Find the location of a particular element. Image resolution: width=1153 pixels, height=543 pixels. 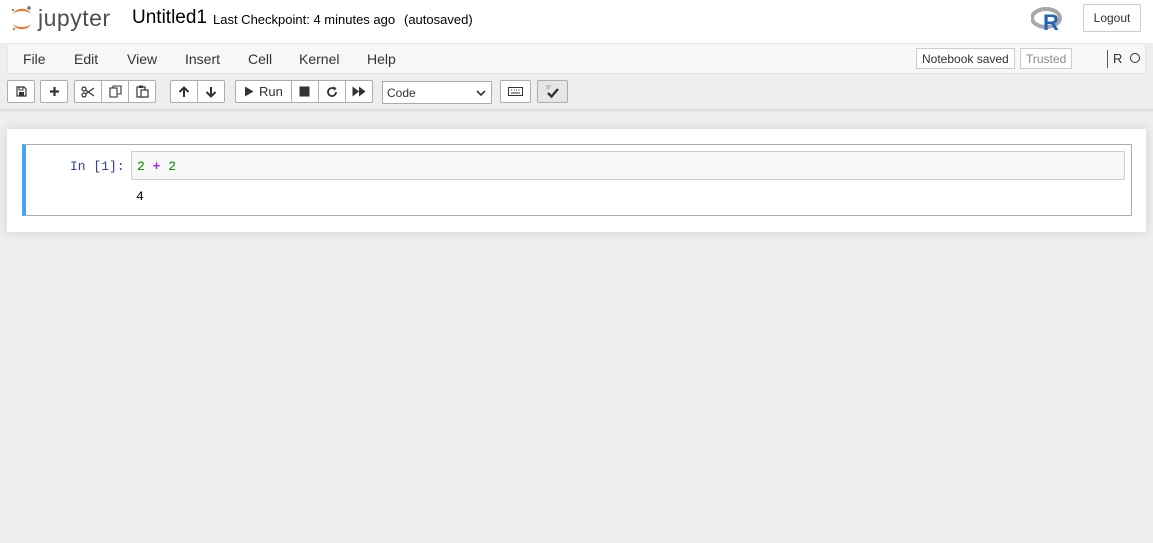

plus-icon is located at coordinates (54, 91).